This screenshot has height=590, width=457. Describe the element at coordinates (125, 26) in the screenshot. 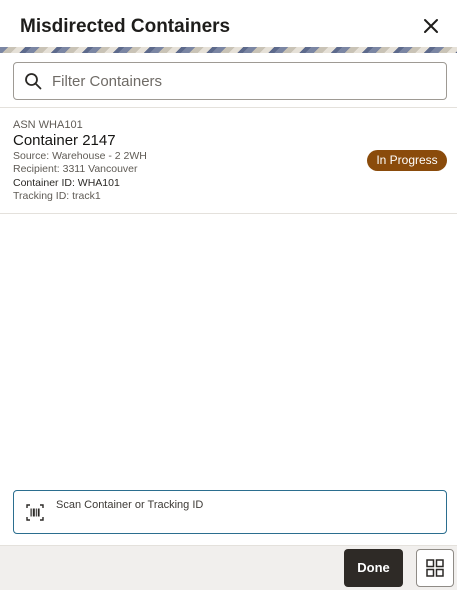

I see `page-title: Misdirected Containers` at that location.